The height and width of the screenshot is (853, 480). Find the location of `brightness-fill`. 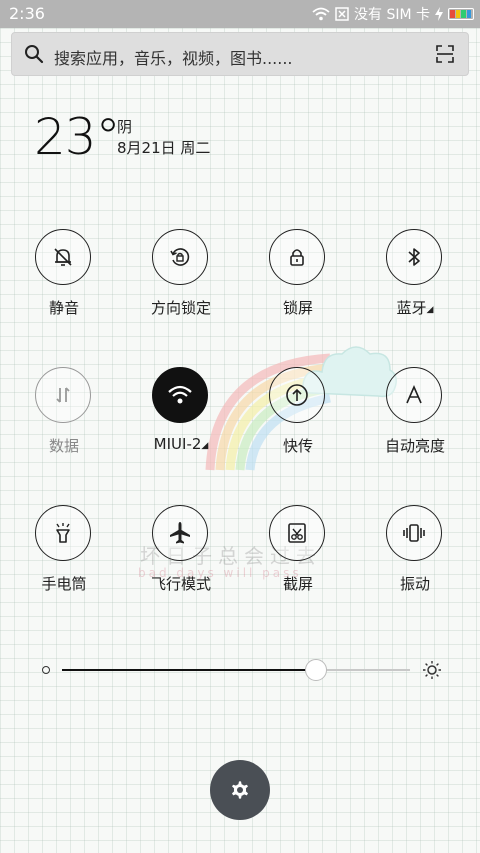

brightness-fill is located at coordinates (189, 670).